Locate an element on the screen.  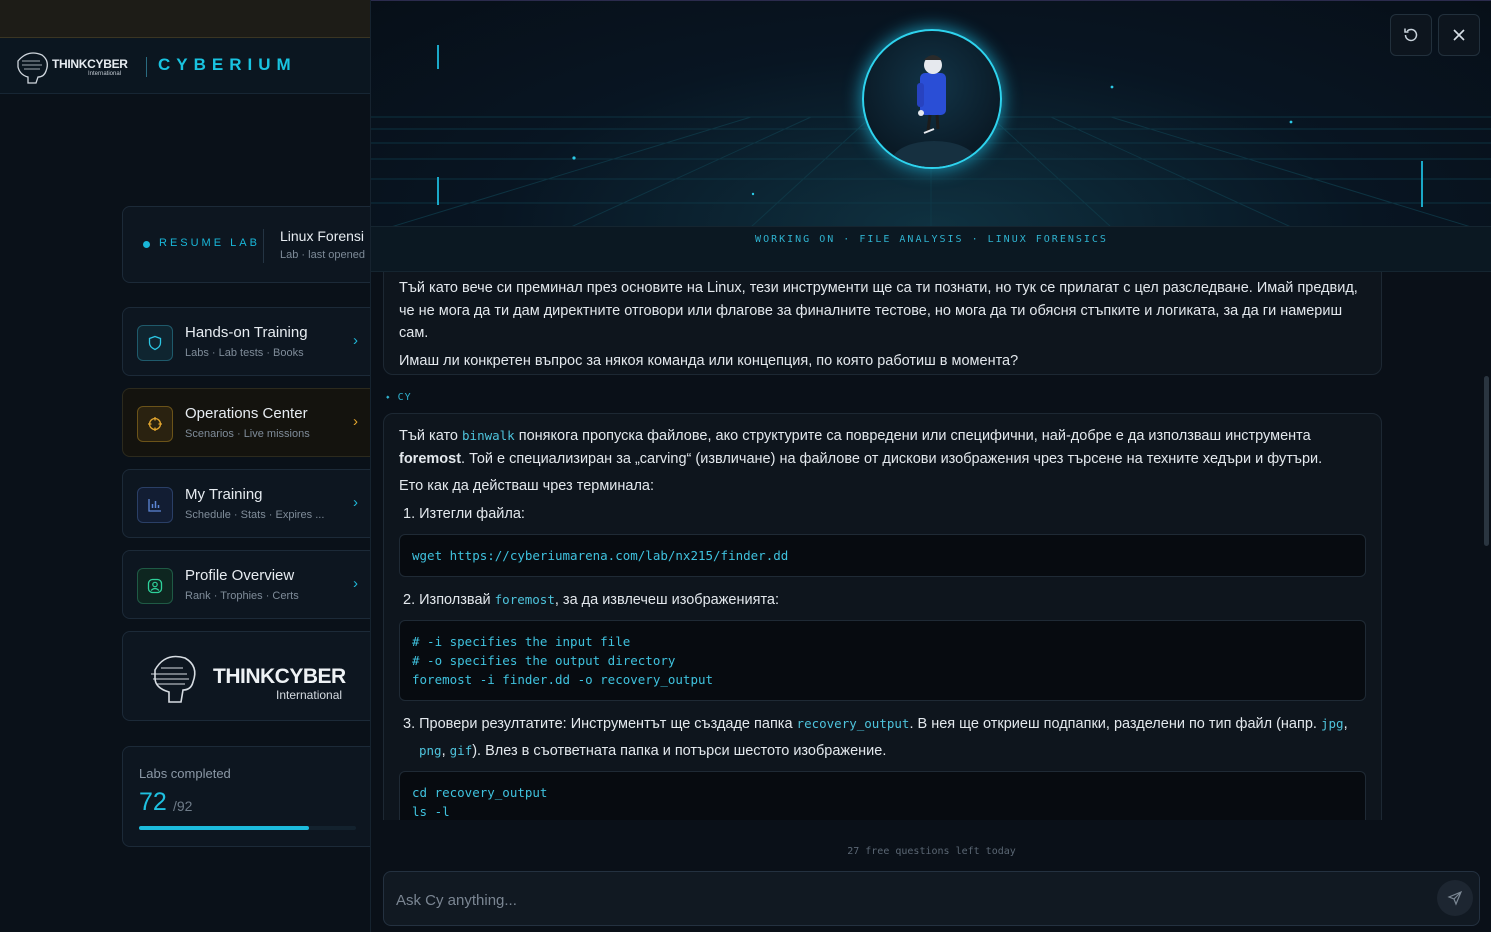
inline-code: jpg is located at coordinates (1332, 723).